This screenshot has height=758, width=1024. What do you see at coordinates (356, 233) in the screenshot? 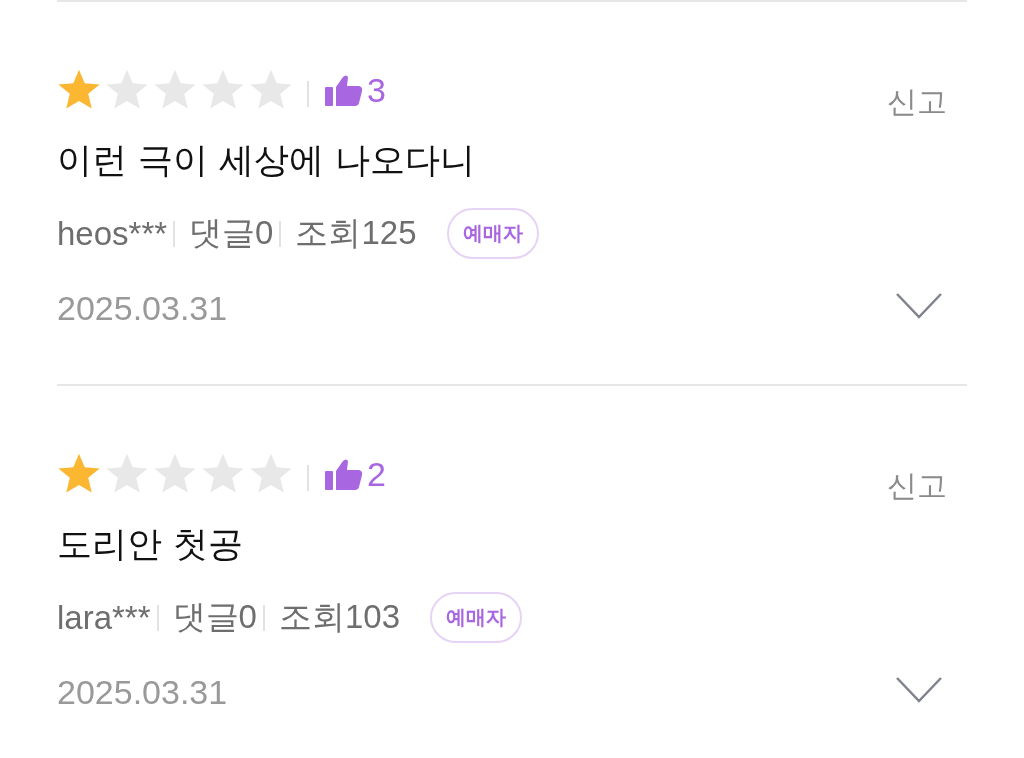
I see `view-count: 조회125` at bounding box center [356, 233].